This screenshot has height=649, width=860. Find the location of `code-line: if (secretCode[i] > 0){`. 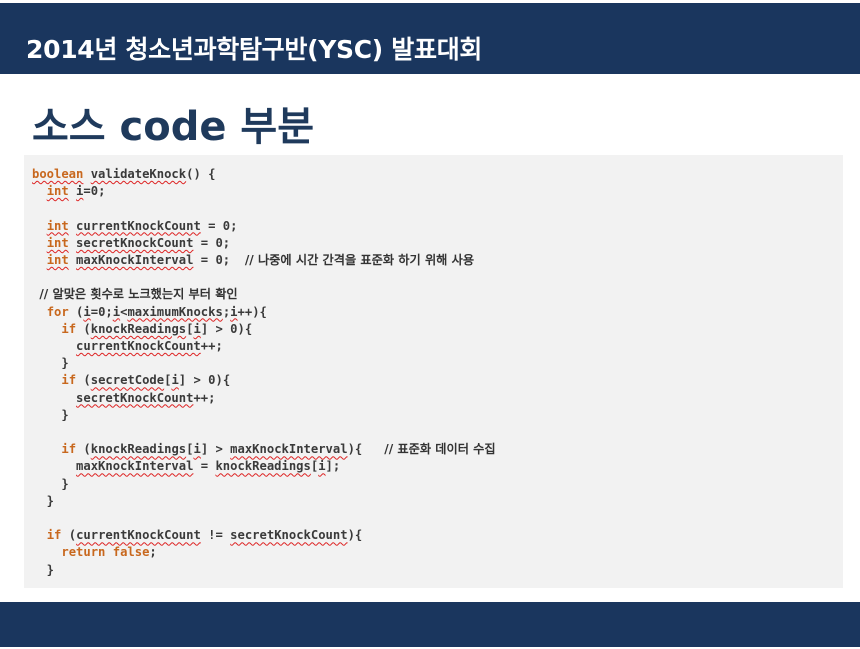

code-line: if (secretCode[i] > 0){ is located at coordinates (146, 380).